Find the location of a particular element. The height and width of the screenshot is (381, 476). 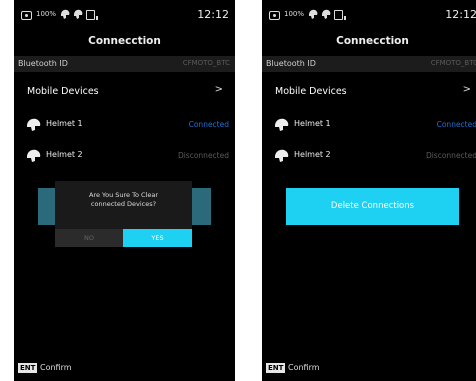

delete-connections-button: Delete Connections is located at coordinates (372, 206).